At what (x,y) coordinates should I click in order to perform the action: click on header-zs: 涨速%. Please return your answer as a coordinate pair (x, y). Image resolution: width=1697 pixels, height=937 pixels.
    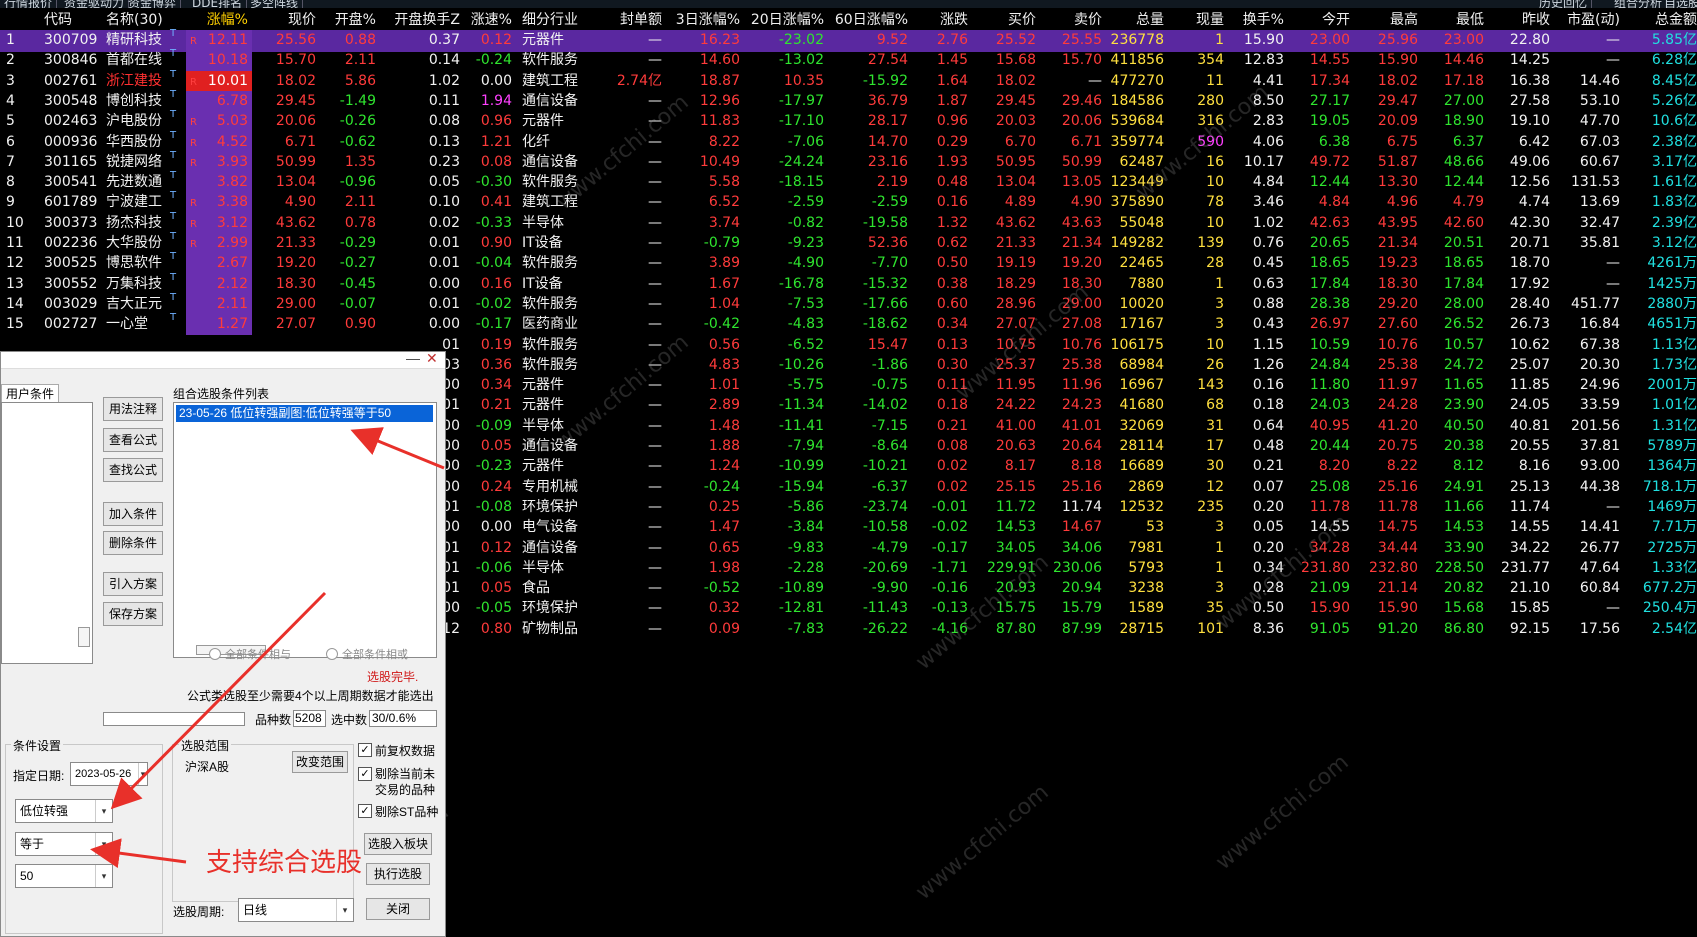
    Looking at the image, I should click on (487, 20).